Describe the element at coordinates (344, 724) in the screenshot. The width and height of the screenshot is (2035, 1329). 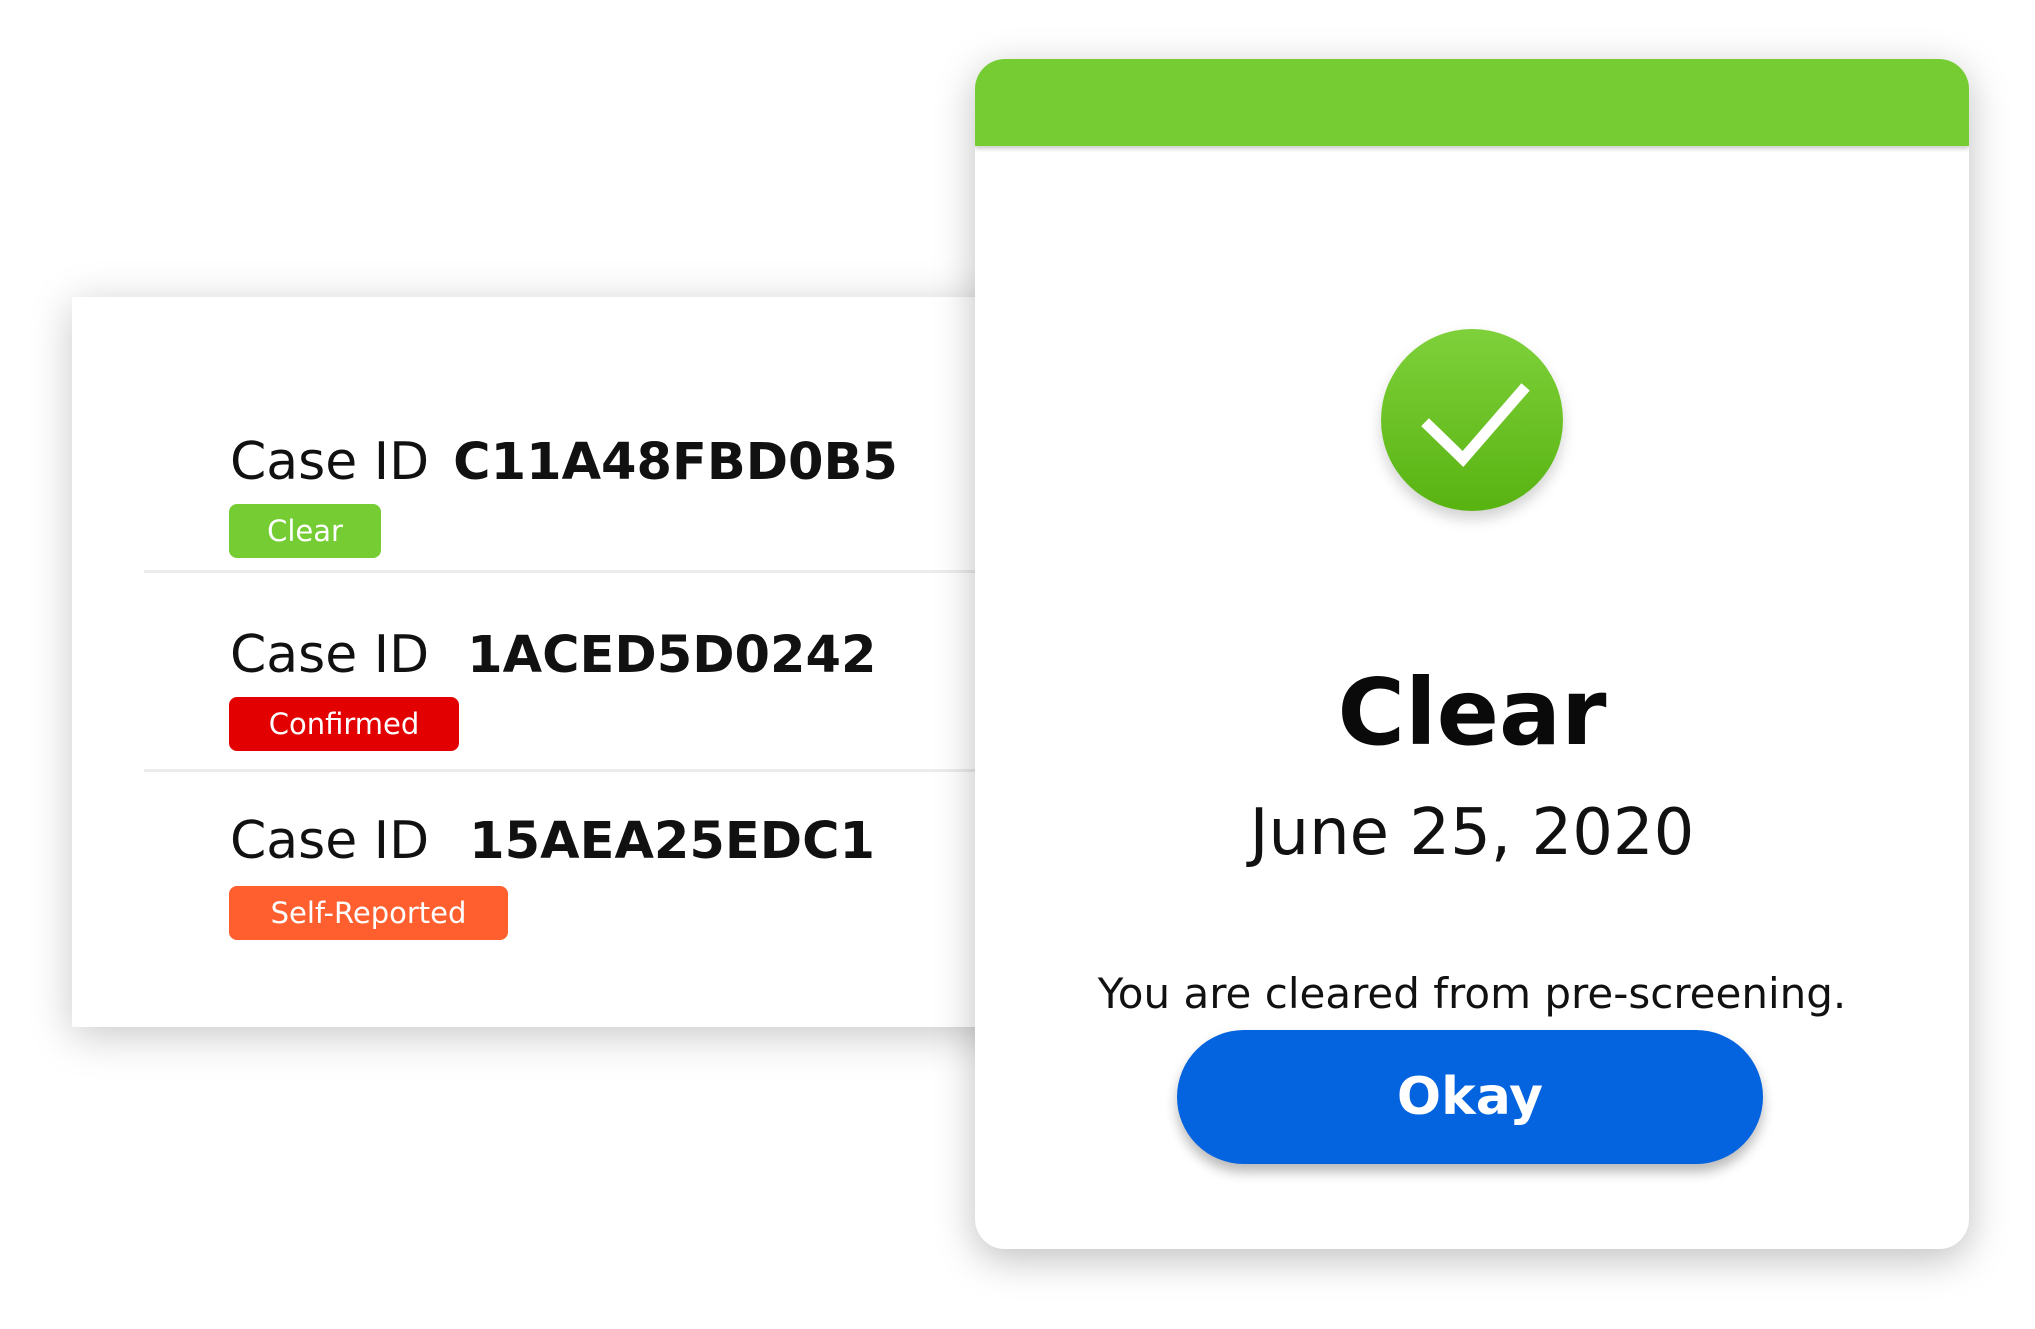
I see `status-badge-confirmed: Confirmed` at that location.